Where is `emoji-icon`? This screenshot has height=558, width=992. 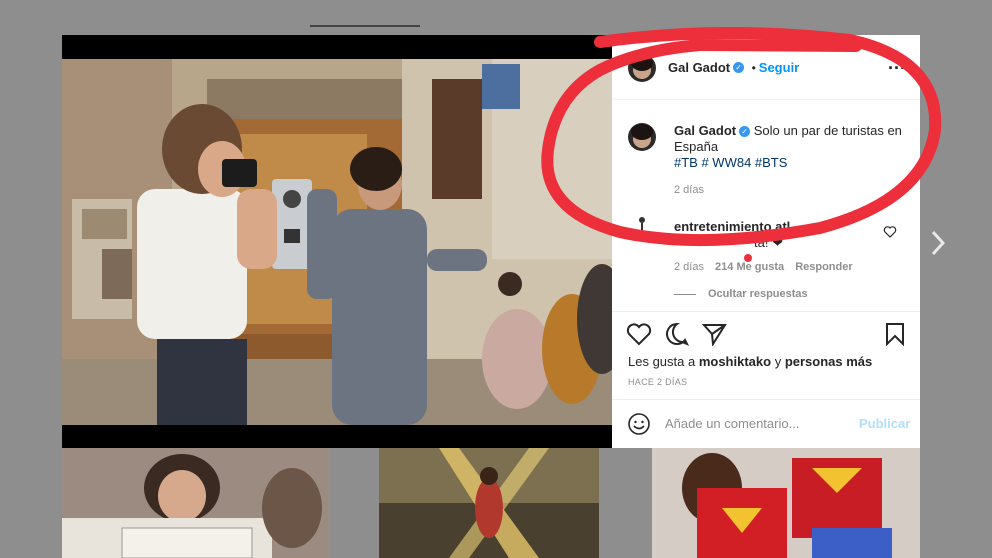 emoji-icon is located at coordinates (639, 424).